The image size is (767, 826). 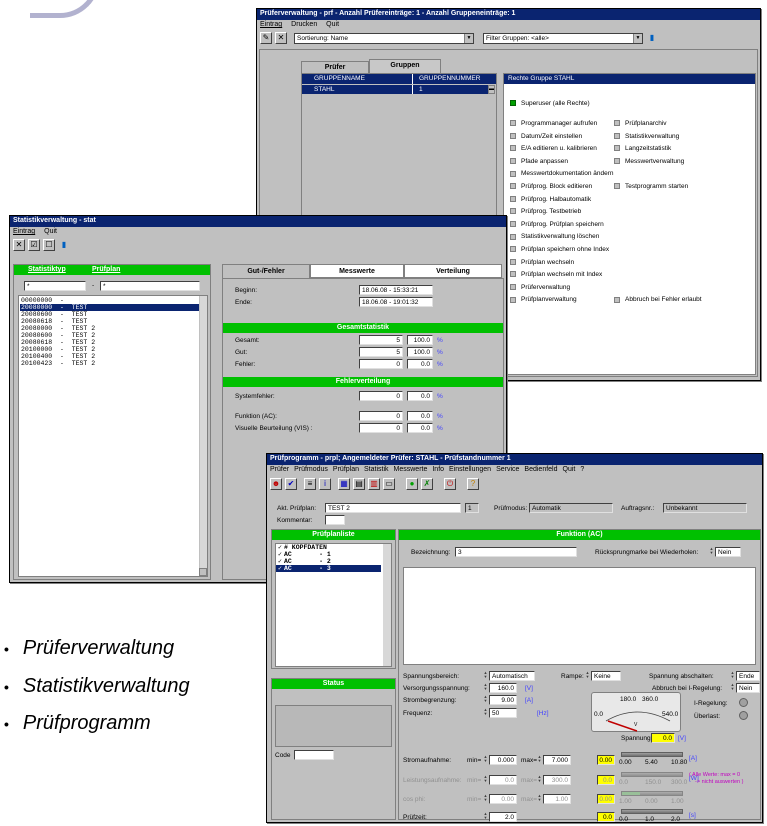 What do you see at coordinates (551, 186) in the screenshot?
I see `right-item: Prüfprog. Block editieren` at bounding box center [551, 186].